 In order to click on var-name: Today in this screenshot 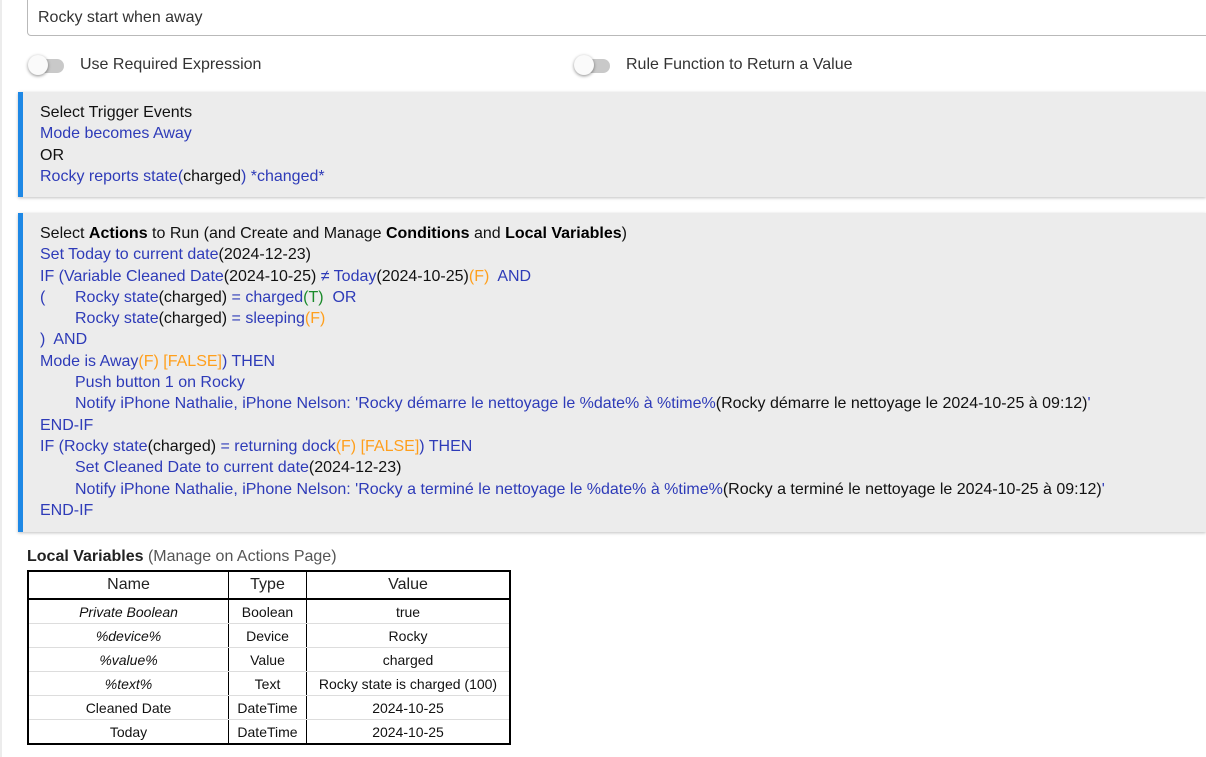, I will do `click(128, 732)`.